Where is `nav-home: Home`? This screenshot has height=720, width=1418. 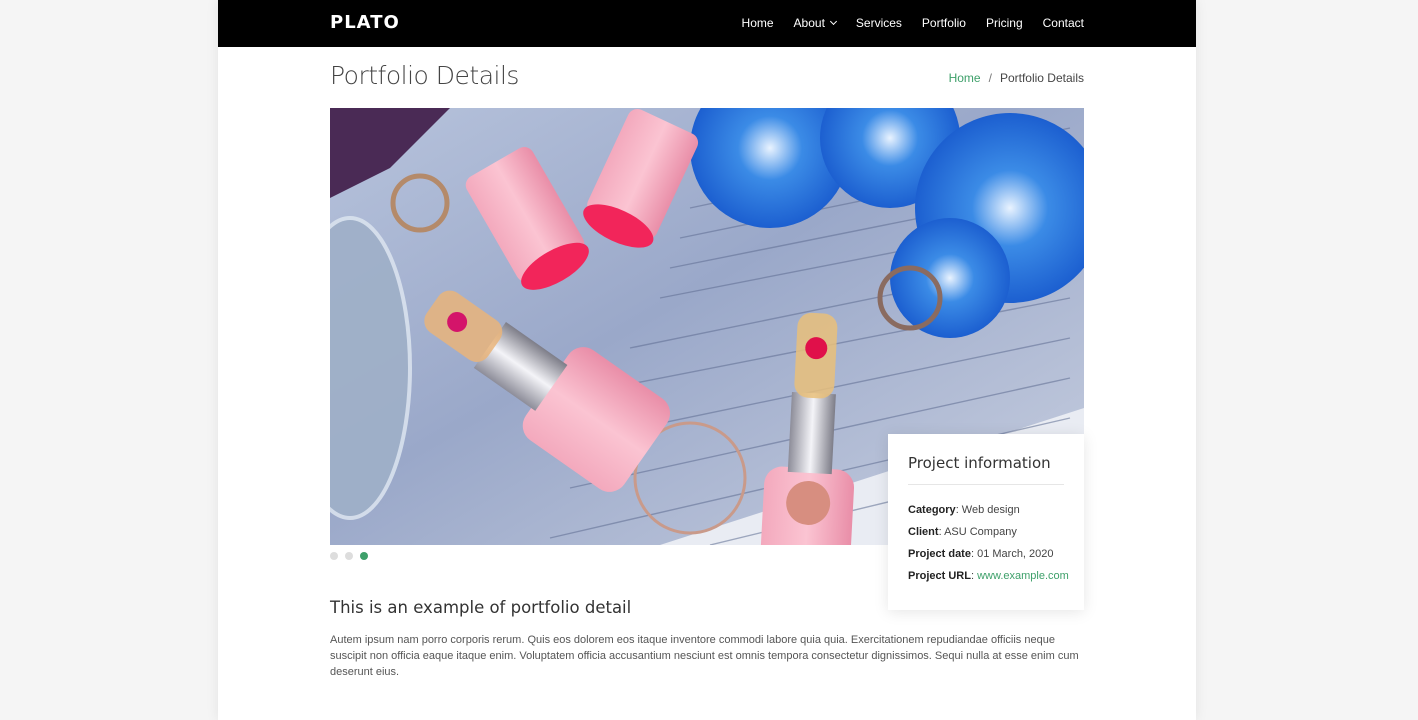 nav-home: Home is located at coordinates (758, 23).